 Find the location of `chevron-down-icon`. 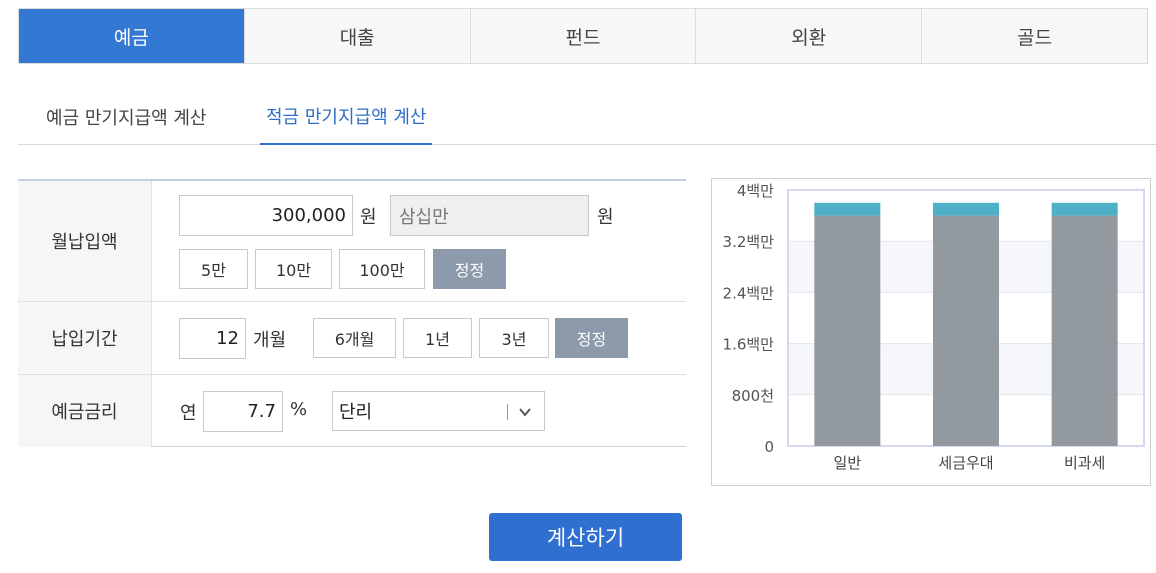

chevron-down-icon is located at coordinates (525, 412).